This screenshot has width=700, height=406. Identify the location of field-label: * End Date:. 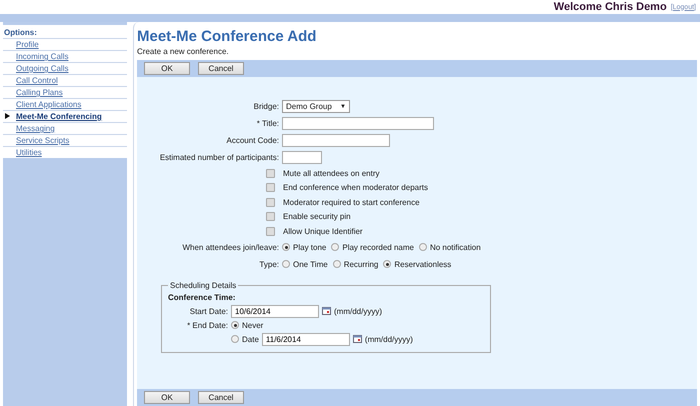
(207, 325).